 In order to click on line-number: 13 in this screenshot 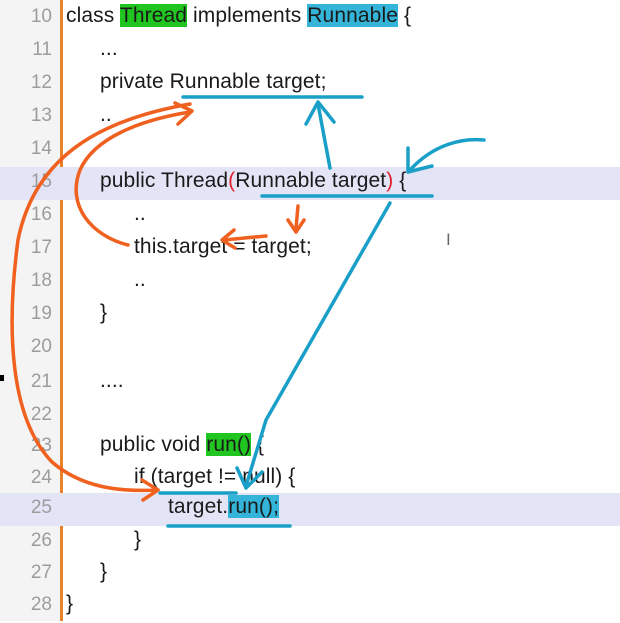, I will do `click(41, 115)`.